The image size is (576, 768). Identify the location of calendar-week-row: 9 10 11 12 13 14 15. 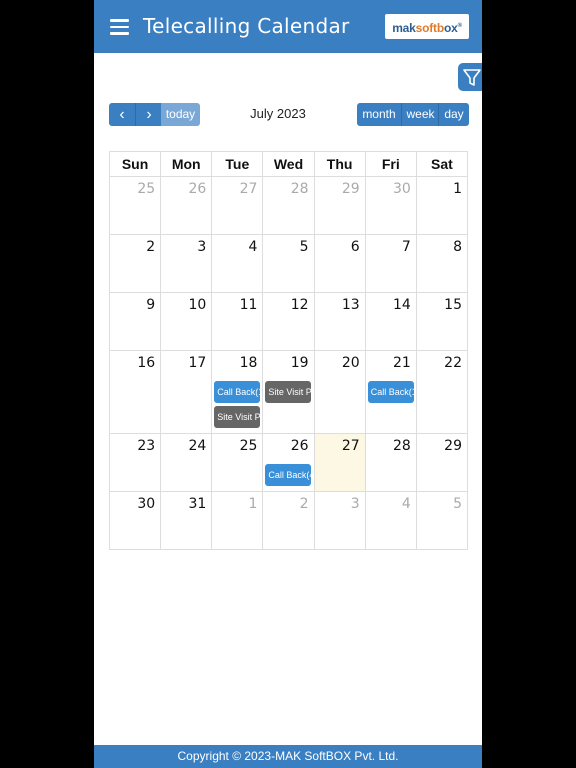
(288, 322).